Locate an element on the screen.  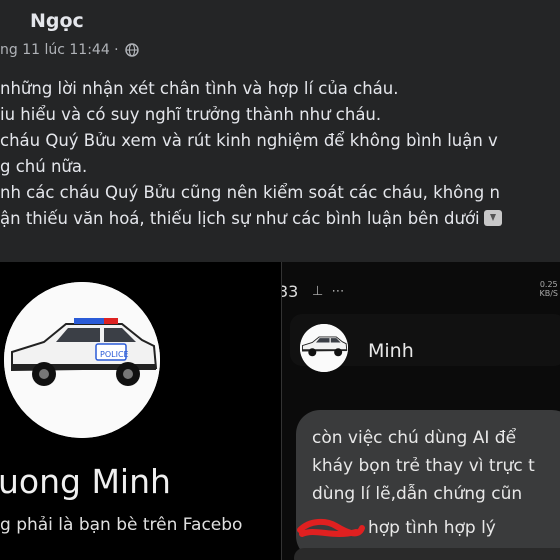
next-message-card is located at coordinates (427, 554).